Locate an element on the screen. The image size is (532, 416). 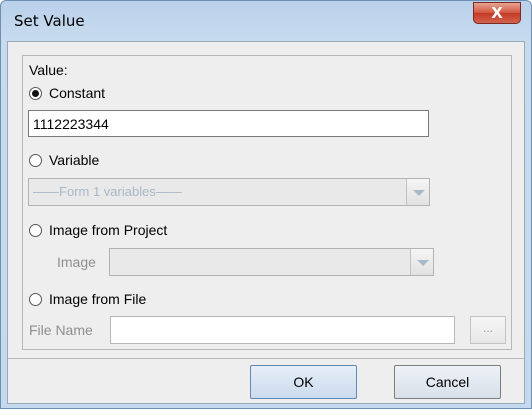
dialog-title: Set Value is located at coordinates (49, 21).